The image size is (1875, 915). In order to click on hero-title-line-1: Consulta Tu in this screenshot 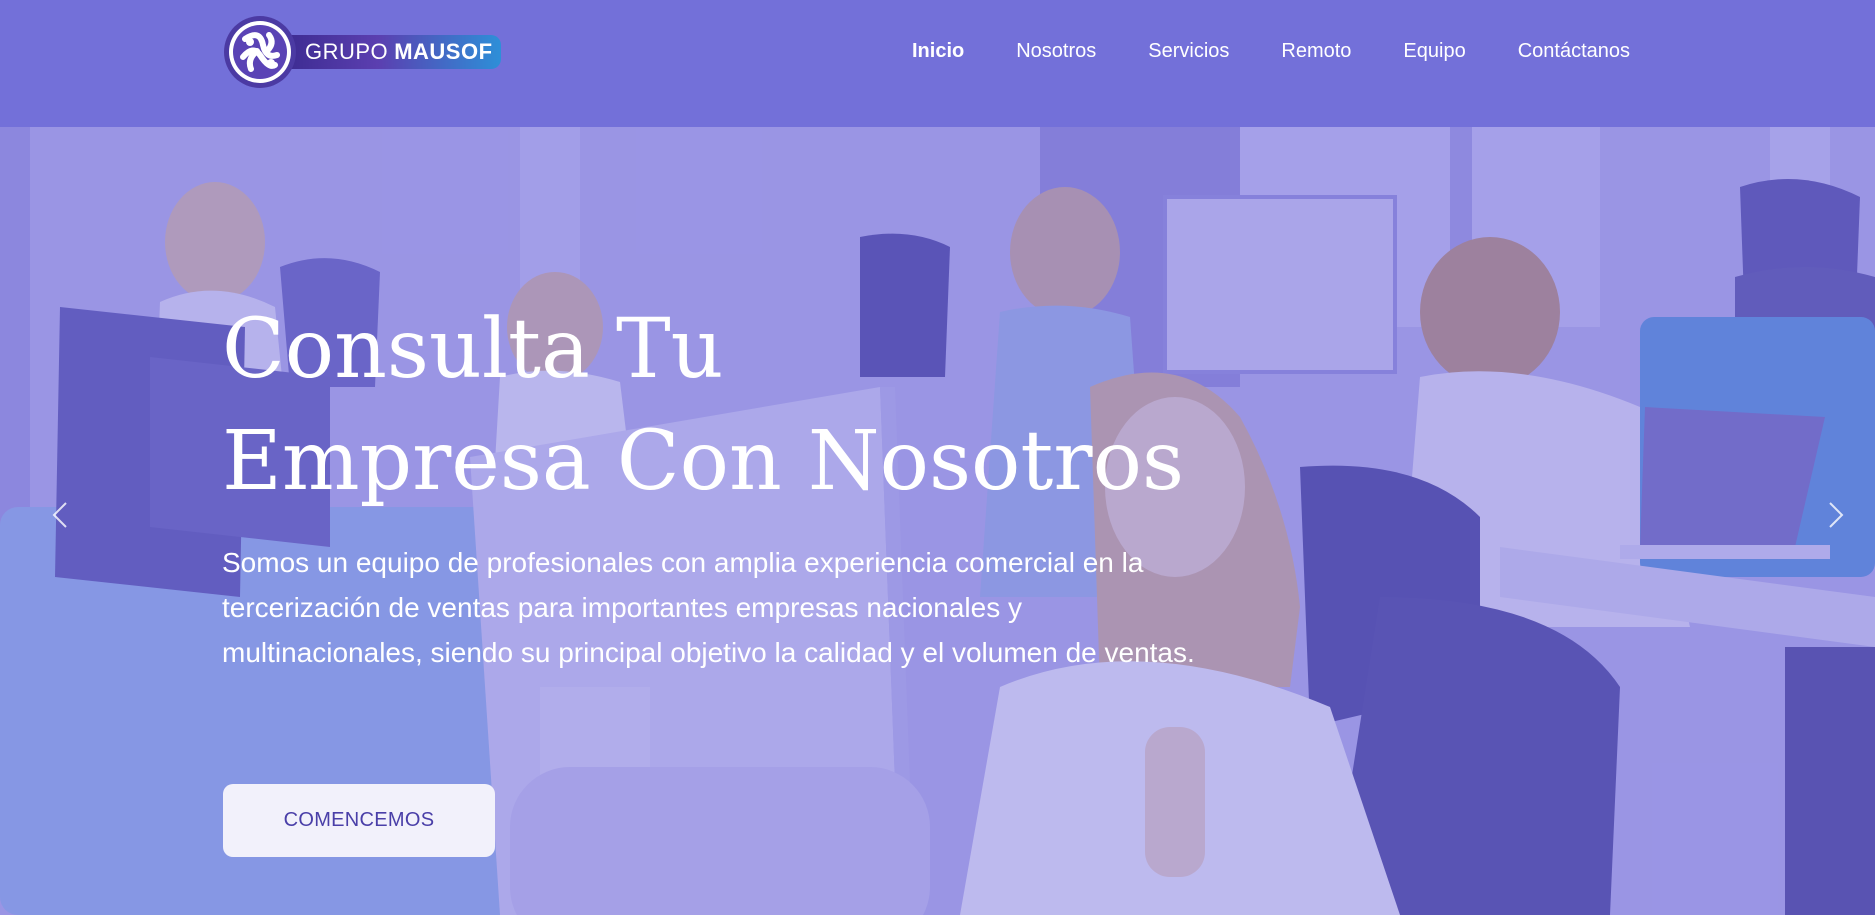, I will do `click(473, 349)`.